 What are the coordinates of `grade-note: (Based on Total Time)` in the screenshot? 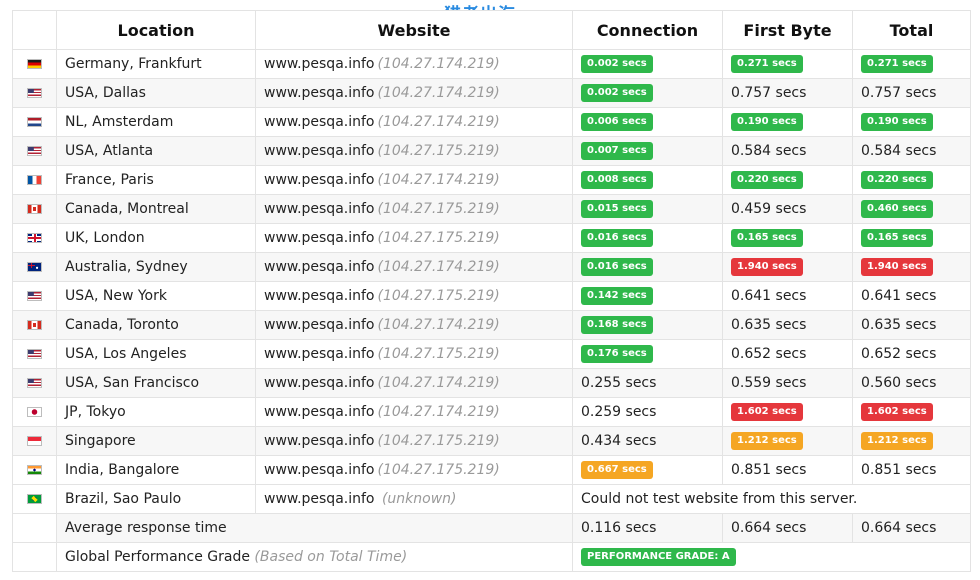 It's located at (331, 557).